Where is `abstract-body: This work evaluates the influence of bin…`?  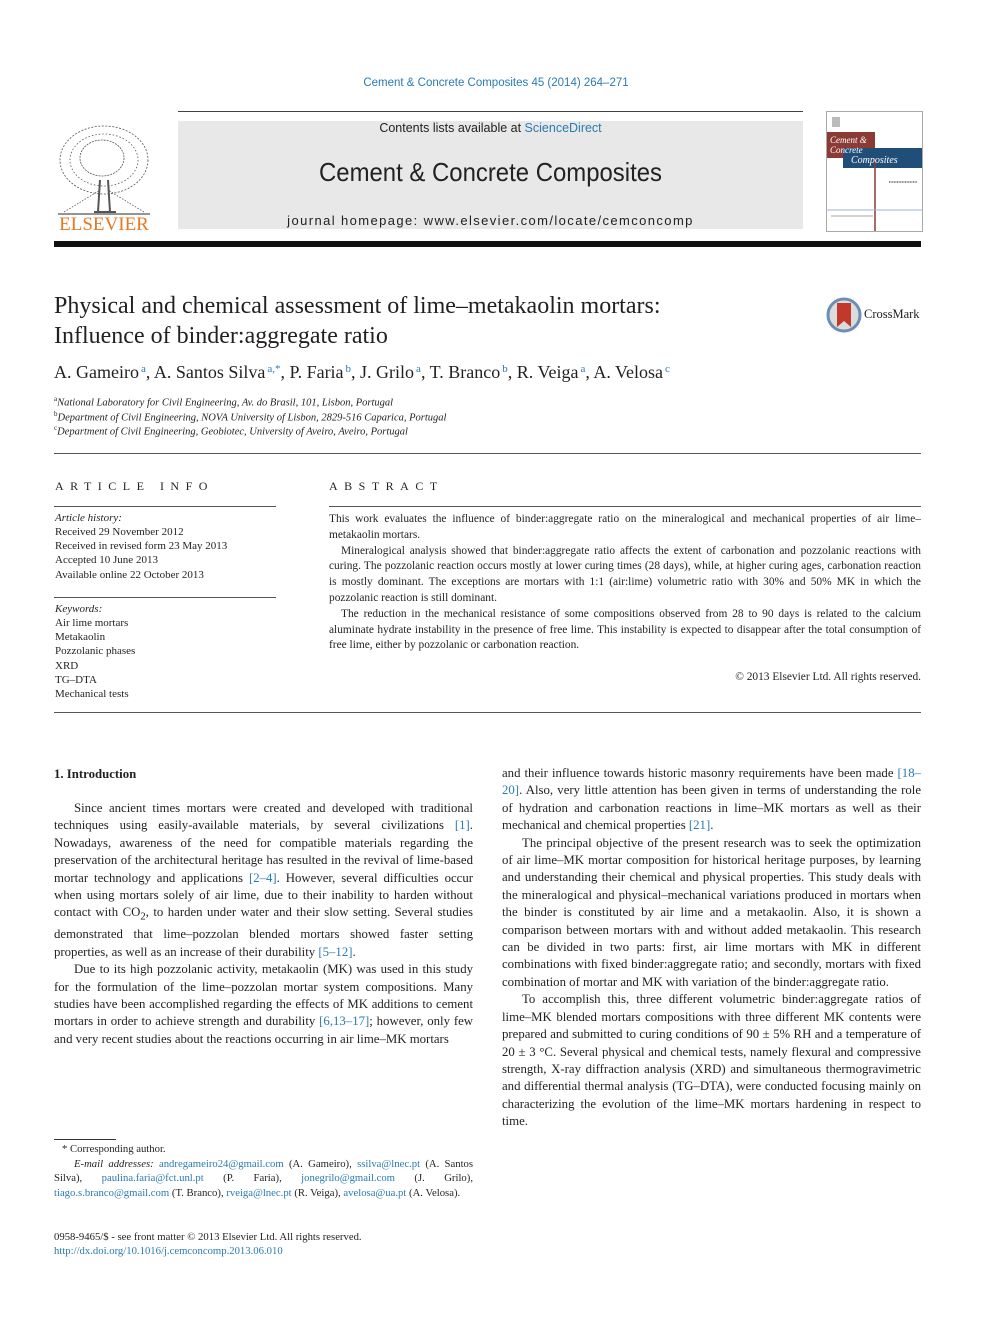 abstract-body: This work evaluates the influence of bin… is located at coordinates (625, 583).